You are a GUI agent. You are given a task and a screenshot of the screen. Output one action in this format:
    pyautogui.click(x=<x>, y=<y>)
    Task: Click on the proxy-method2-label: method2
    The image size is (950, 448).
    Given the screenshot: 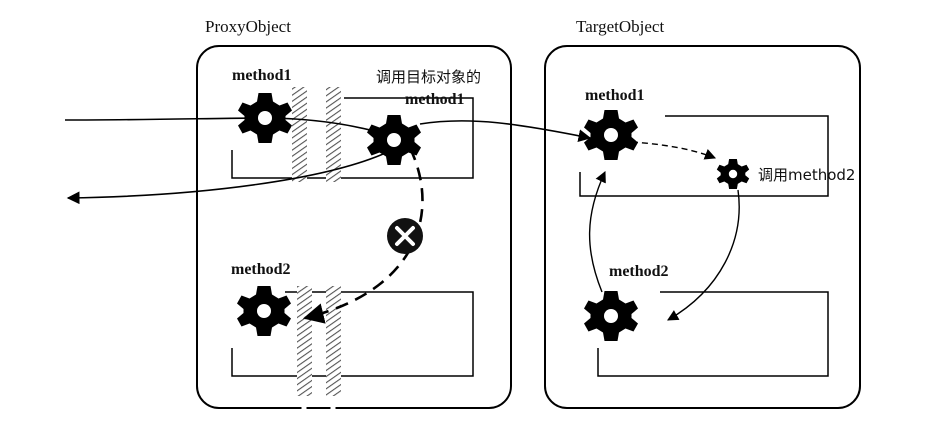 What is the action you would take?
    pyautogui.click(x=261, y=269)
    